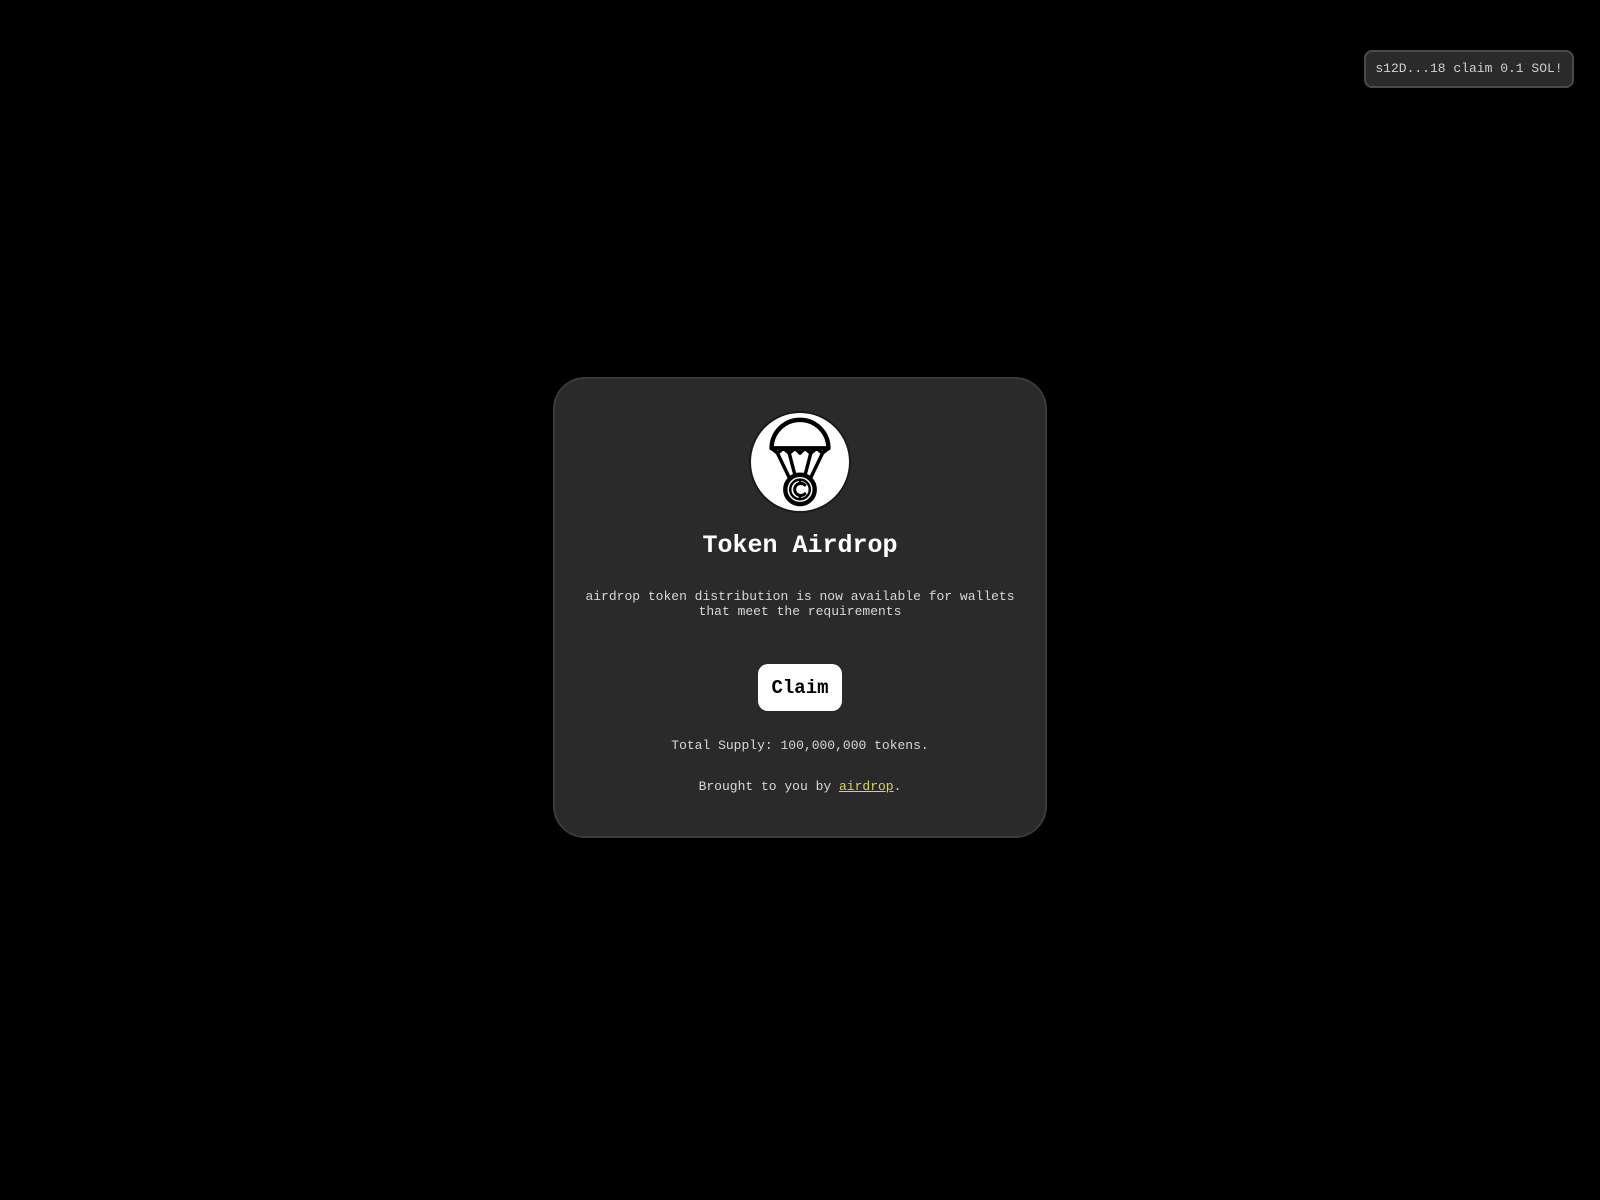 This screenshot has height=1200, width=1600. I want to click on airdrop-link: airdrop, so click(866, 786).